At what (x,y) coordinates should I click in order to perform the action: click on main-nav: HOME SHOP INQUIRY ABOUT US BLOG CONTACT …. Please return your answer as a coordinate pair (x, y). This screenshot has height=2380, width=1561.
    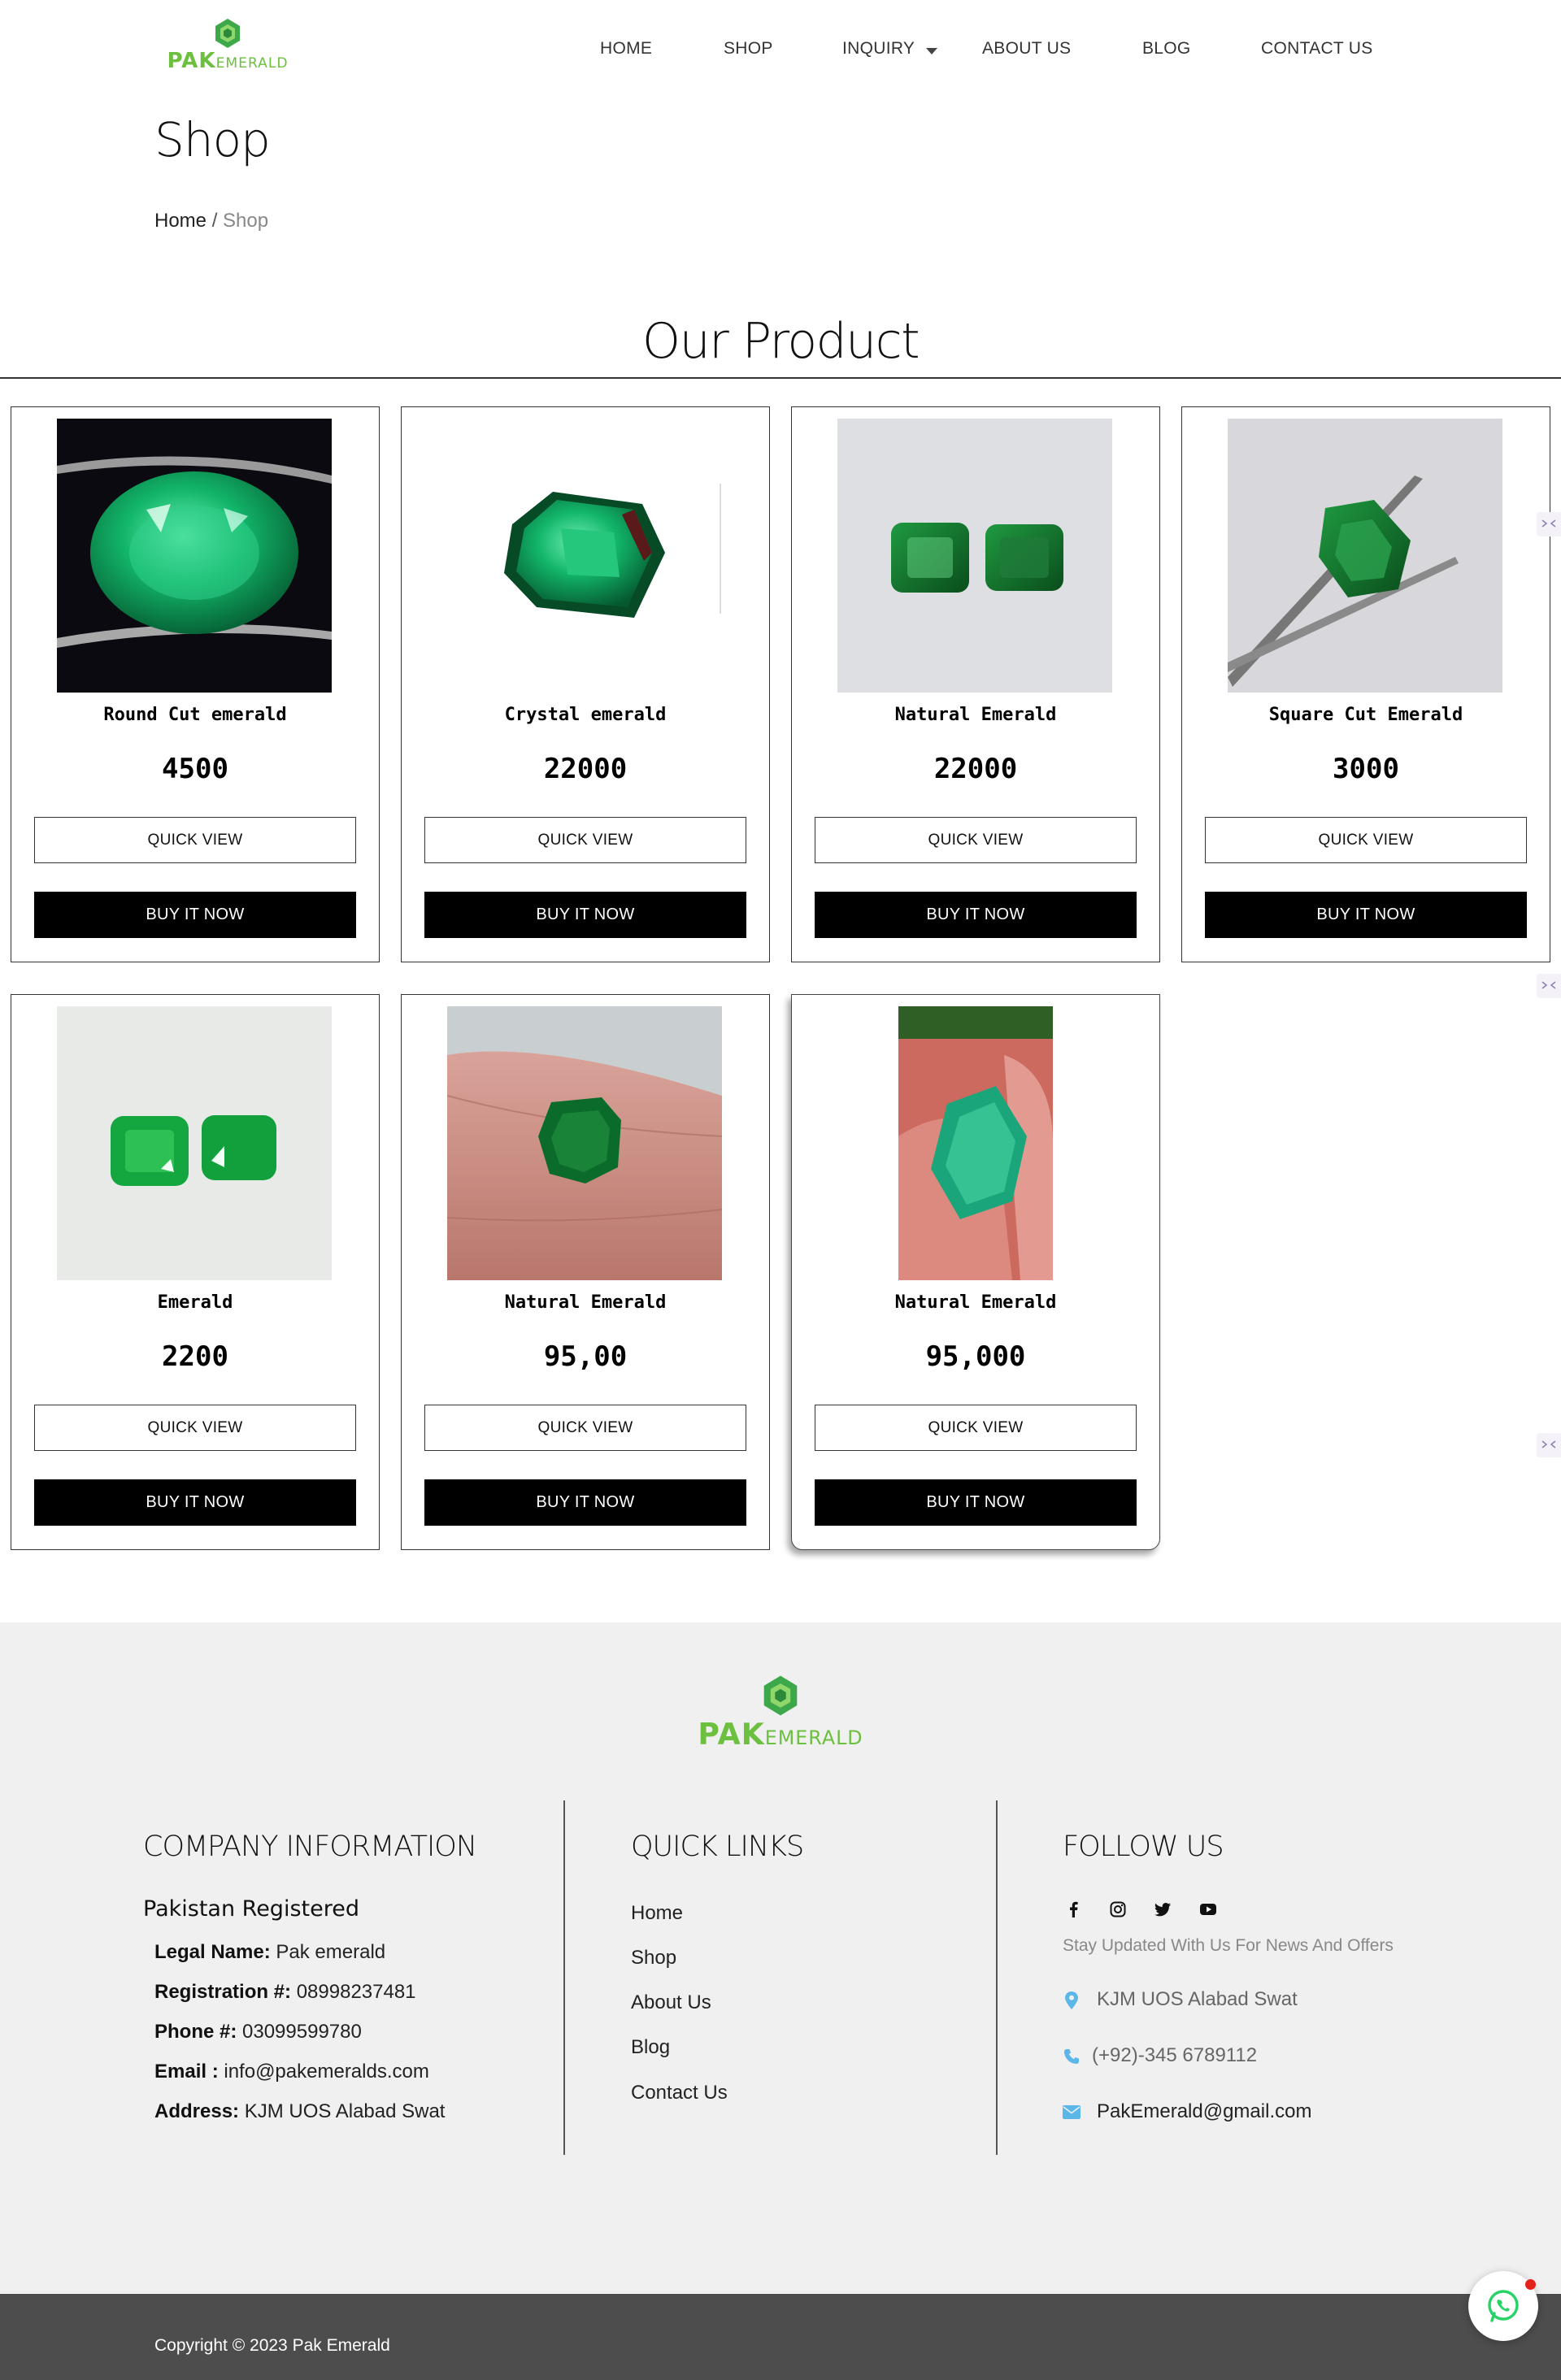
    Looking at the image, I should click on (780, 52).